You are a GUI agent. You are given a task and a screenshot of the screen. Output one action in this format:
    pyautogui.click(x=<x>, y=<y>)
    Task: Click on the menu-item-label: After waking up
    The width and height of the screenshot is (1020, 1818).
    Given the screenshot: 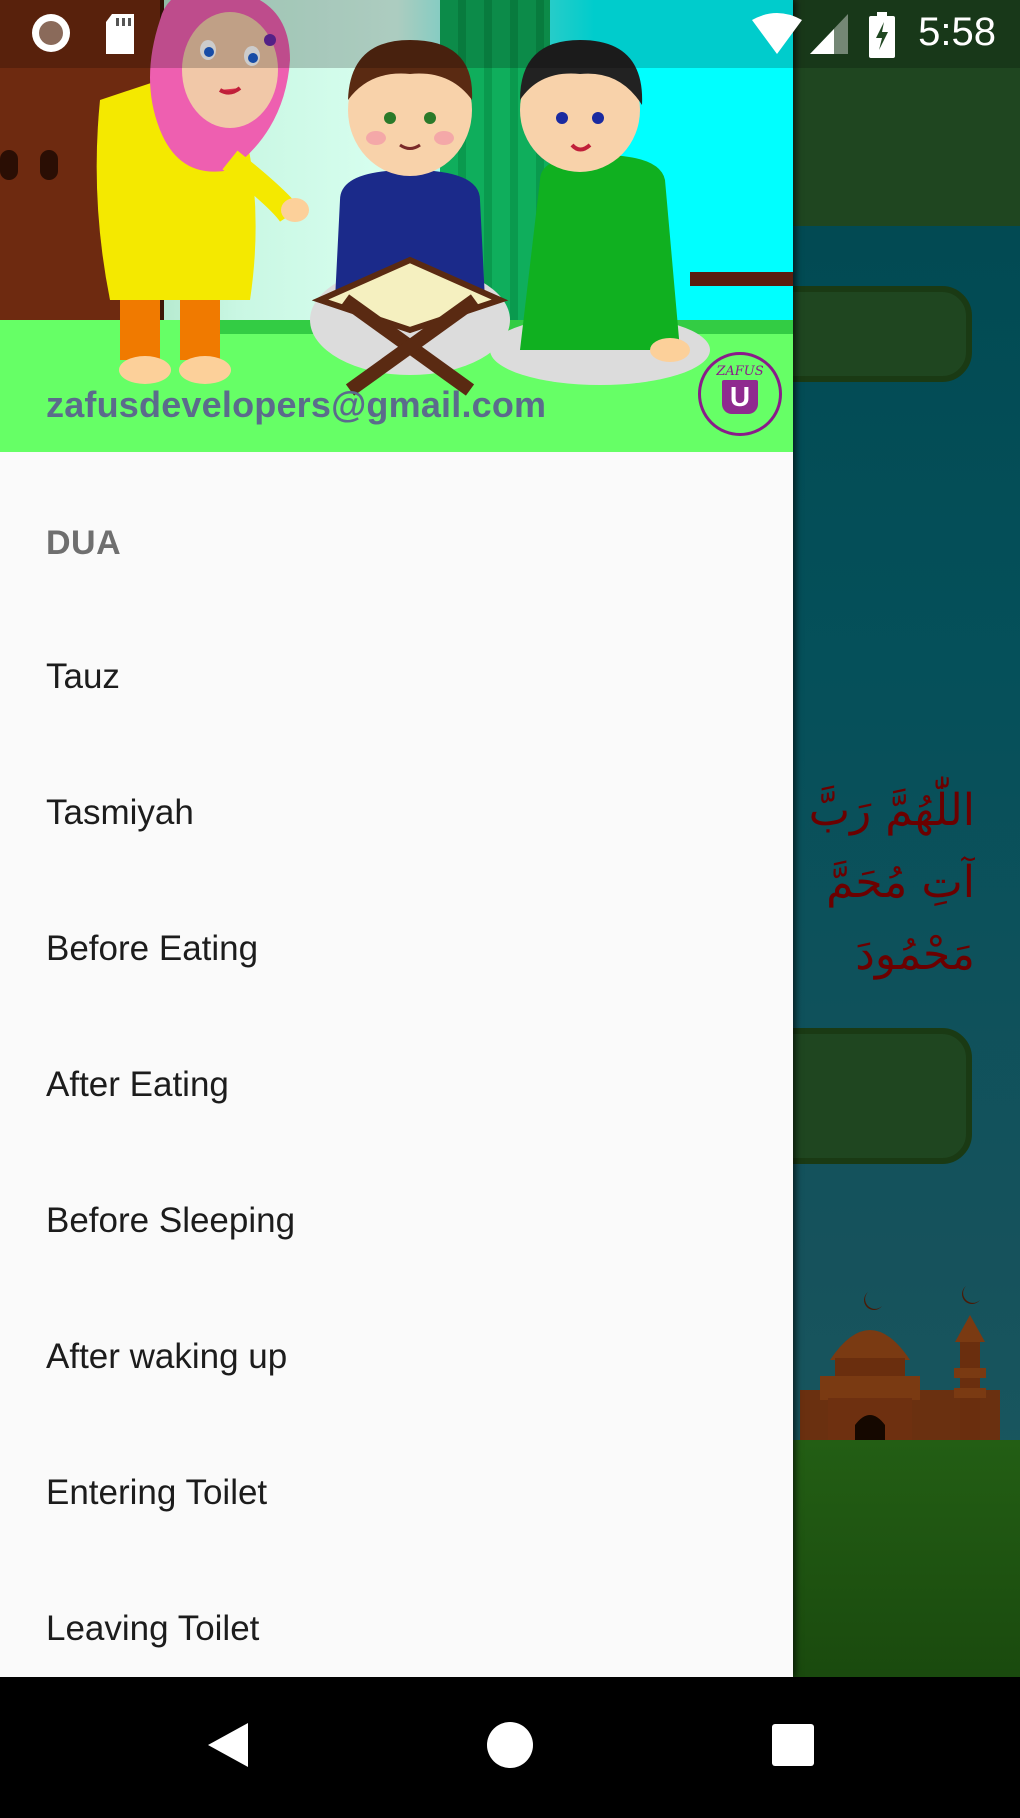 What is the action you would take?
    pyautogui.click(x=167, y=1356)
    